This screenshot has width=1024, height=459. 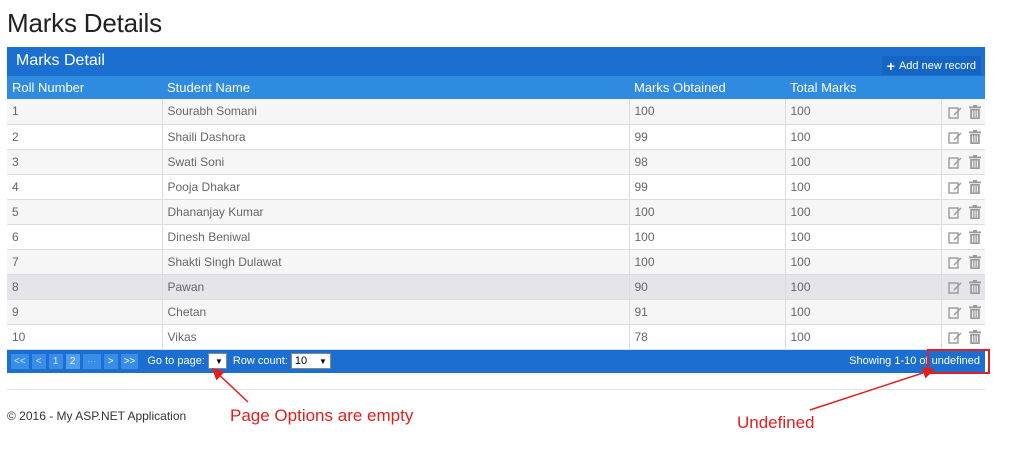 What do you see at coordinates (872, 389) in the screenshot?
I see `arrow-undefined` at bounding box center [872, 389].